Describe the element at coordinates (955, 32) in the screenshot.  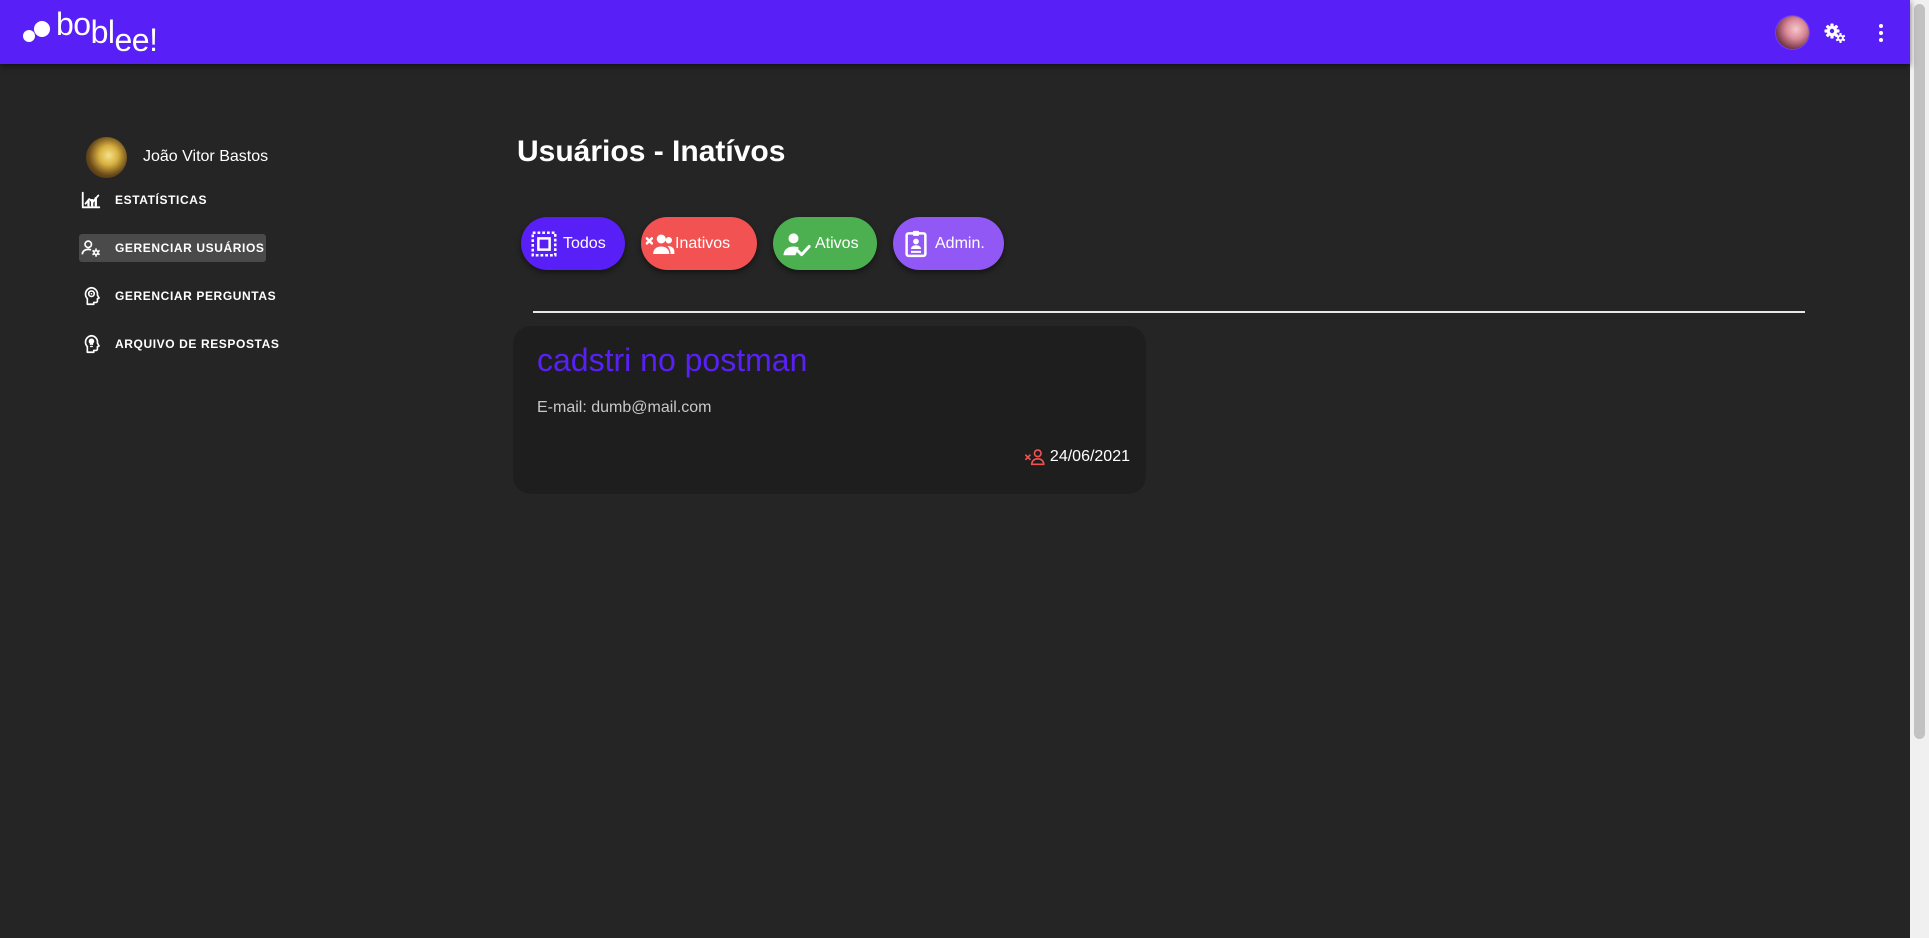
I see `top-app-bar: boblee!` at that location.